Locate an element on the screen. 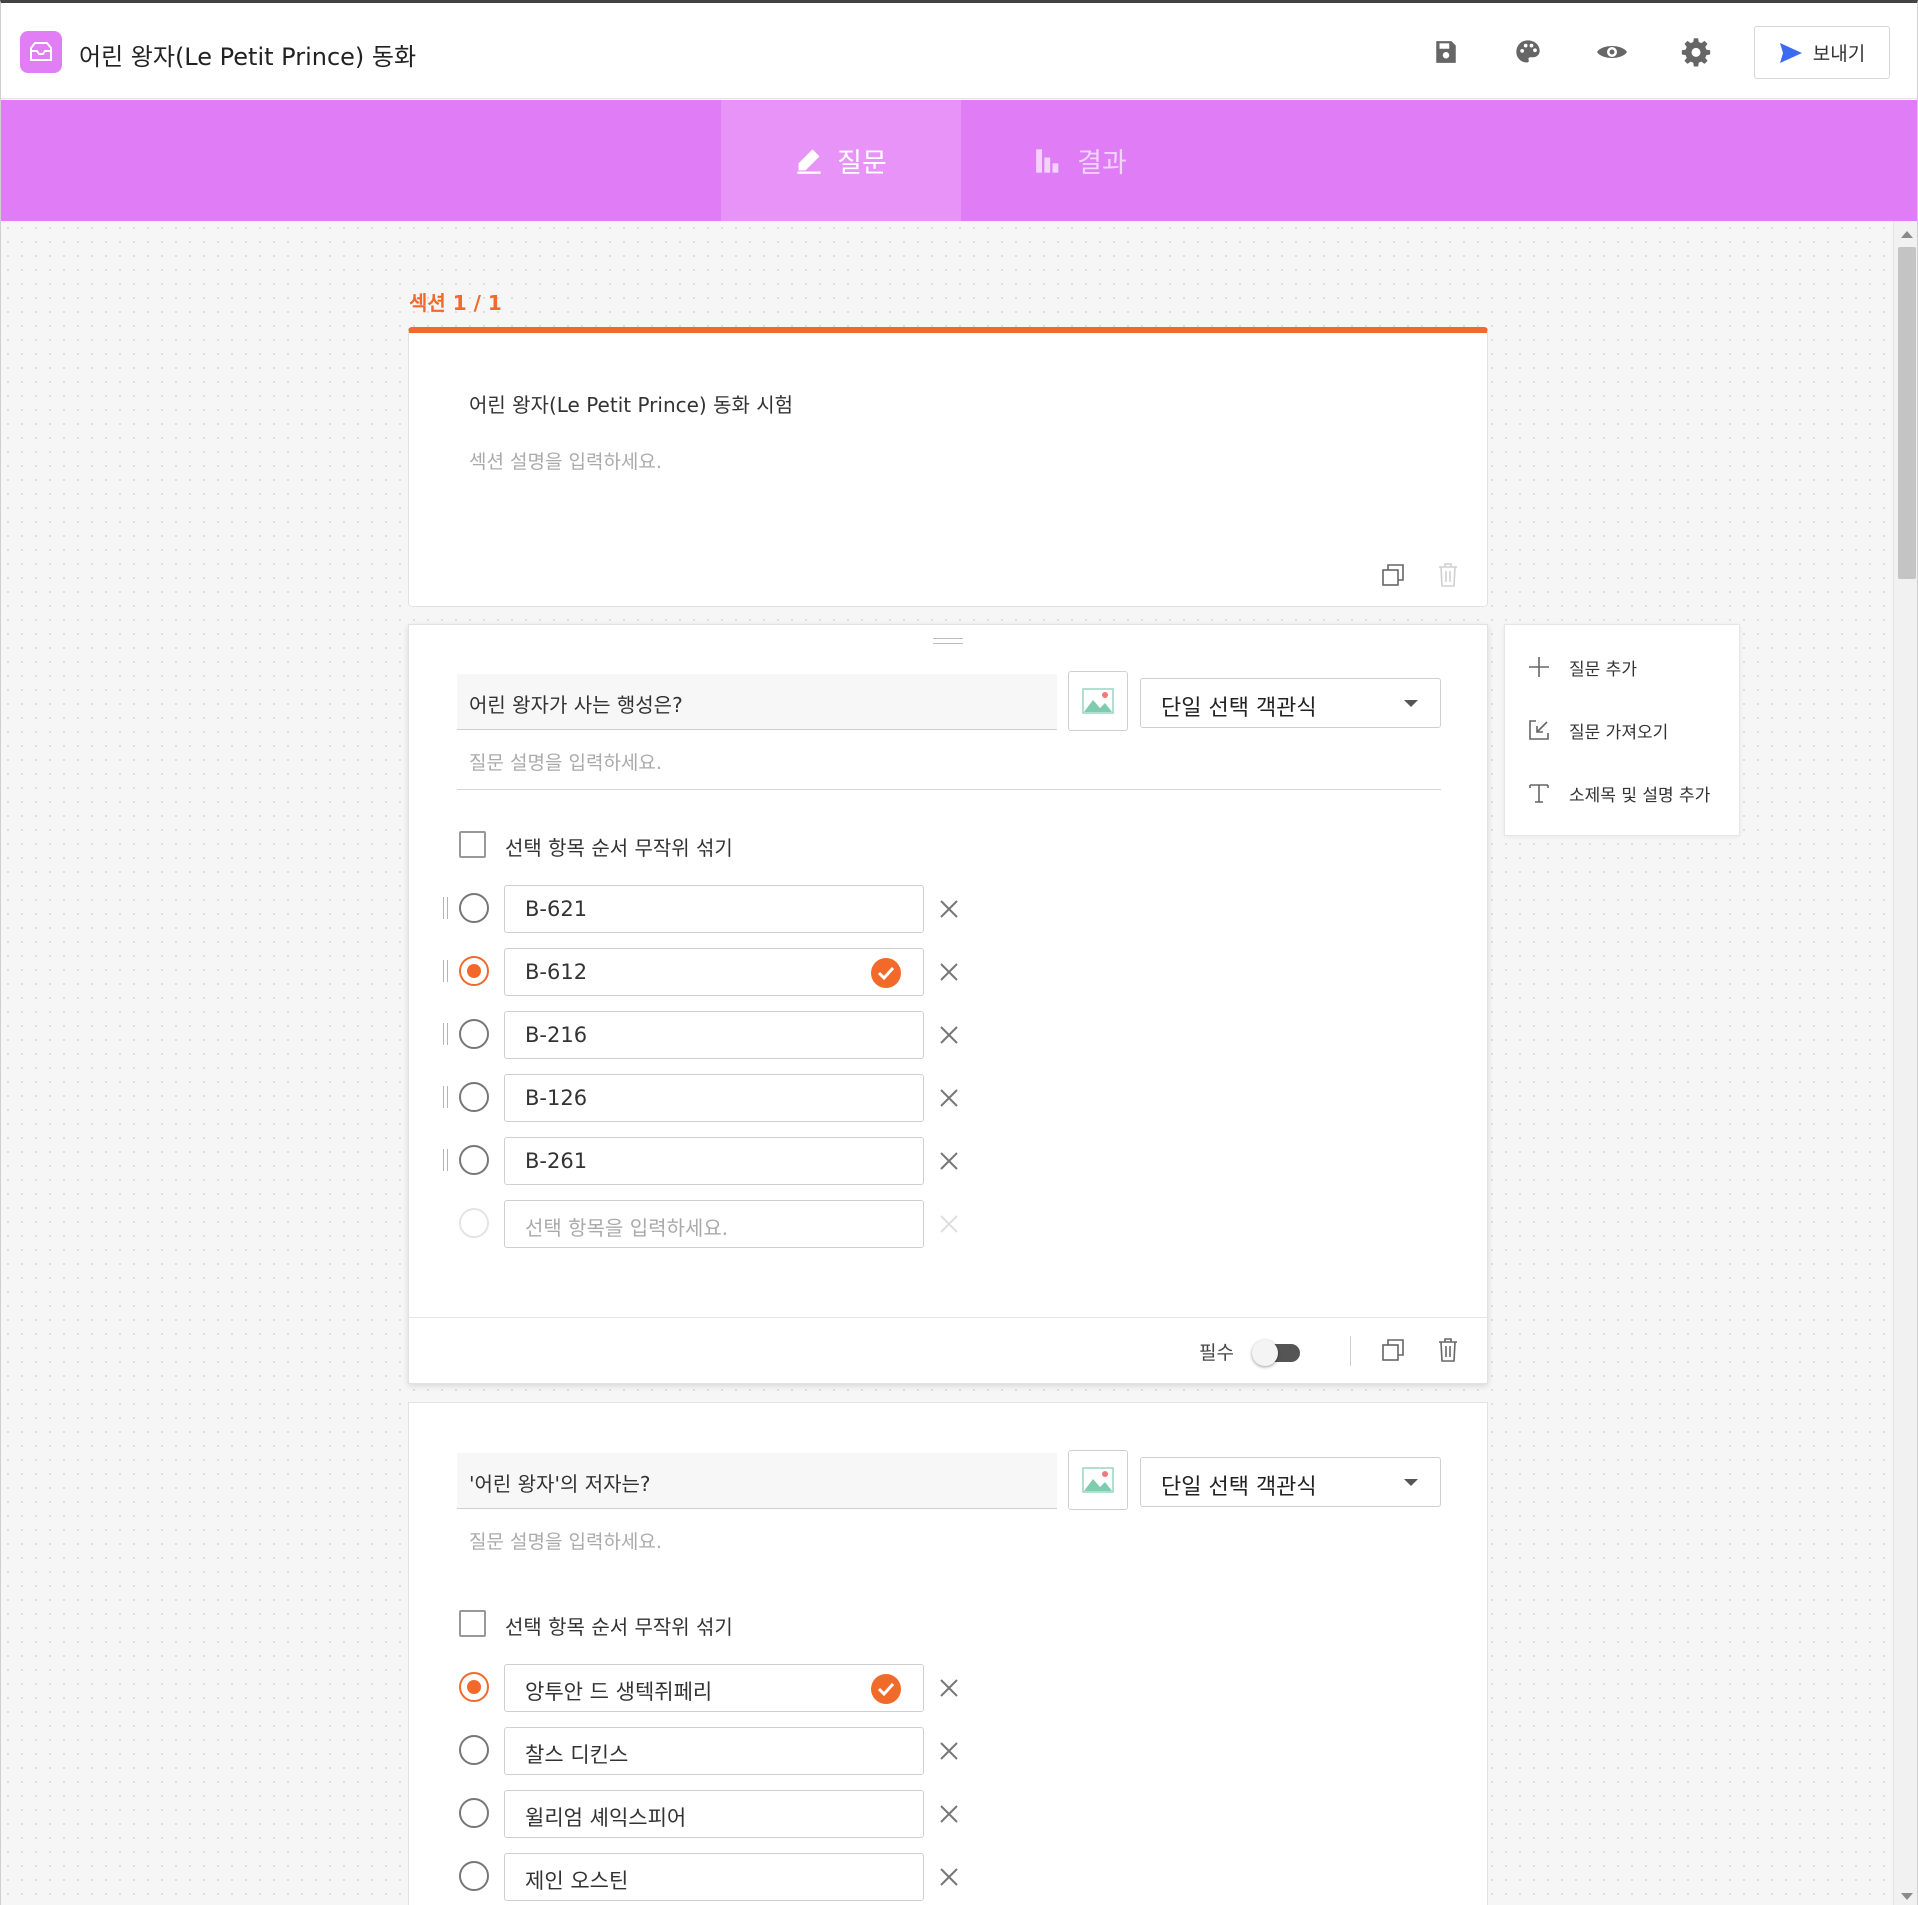 The width and height of the screenshot is (1918, 1905). required-toggle is located at coordinates (1277, 1353).